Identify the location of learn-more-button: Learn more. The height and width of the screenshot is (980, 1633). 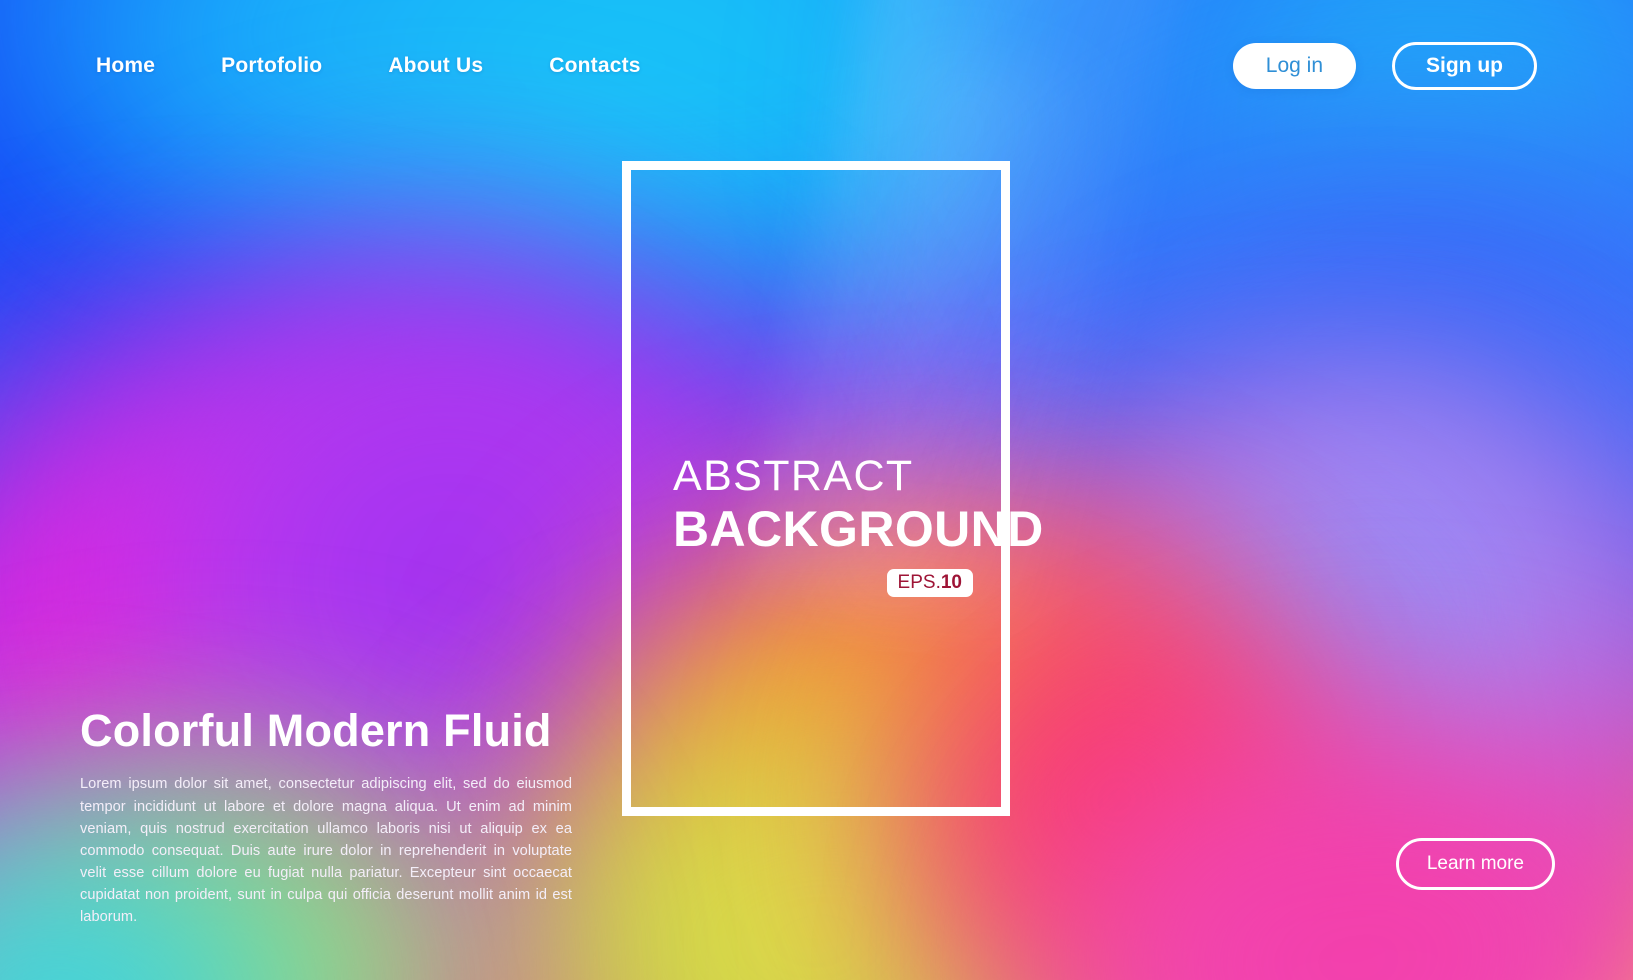
(1475, 864).